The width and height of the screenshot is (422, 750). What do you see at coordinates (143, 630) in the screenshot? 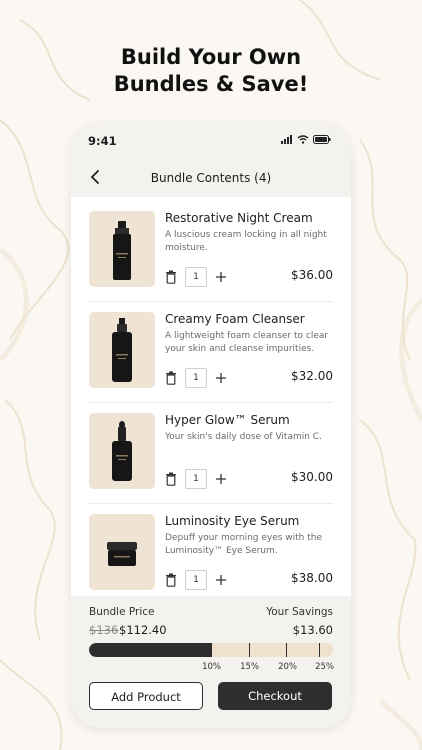
I see `bundle-price: $112.40` at bounding box center [143, 630].